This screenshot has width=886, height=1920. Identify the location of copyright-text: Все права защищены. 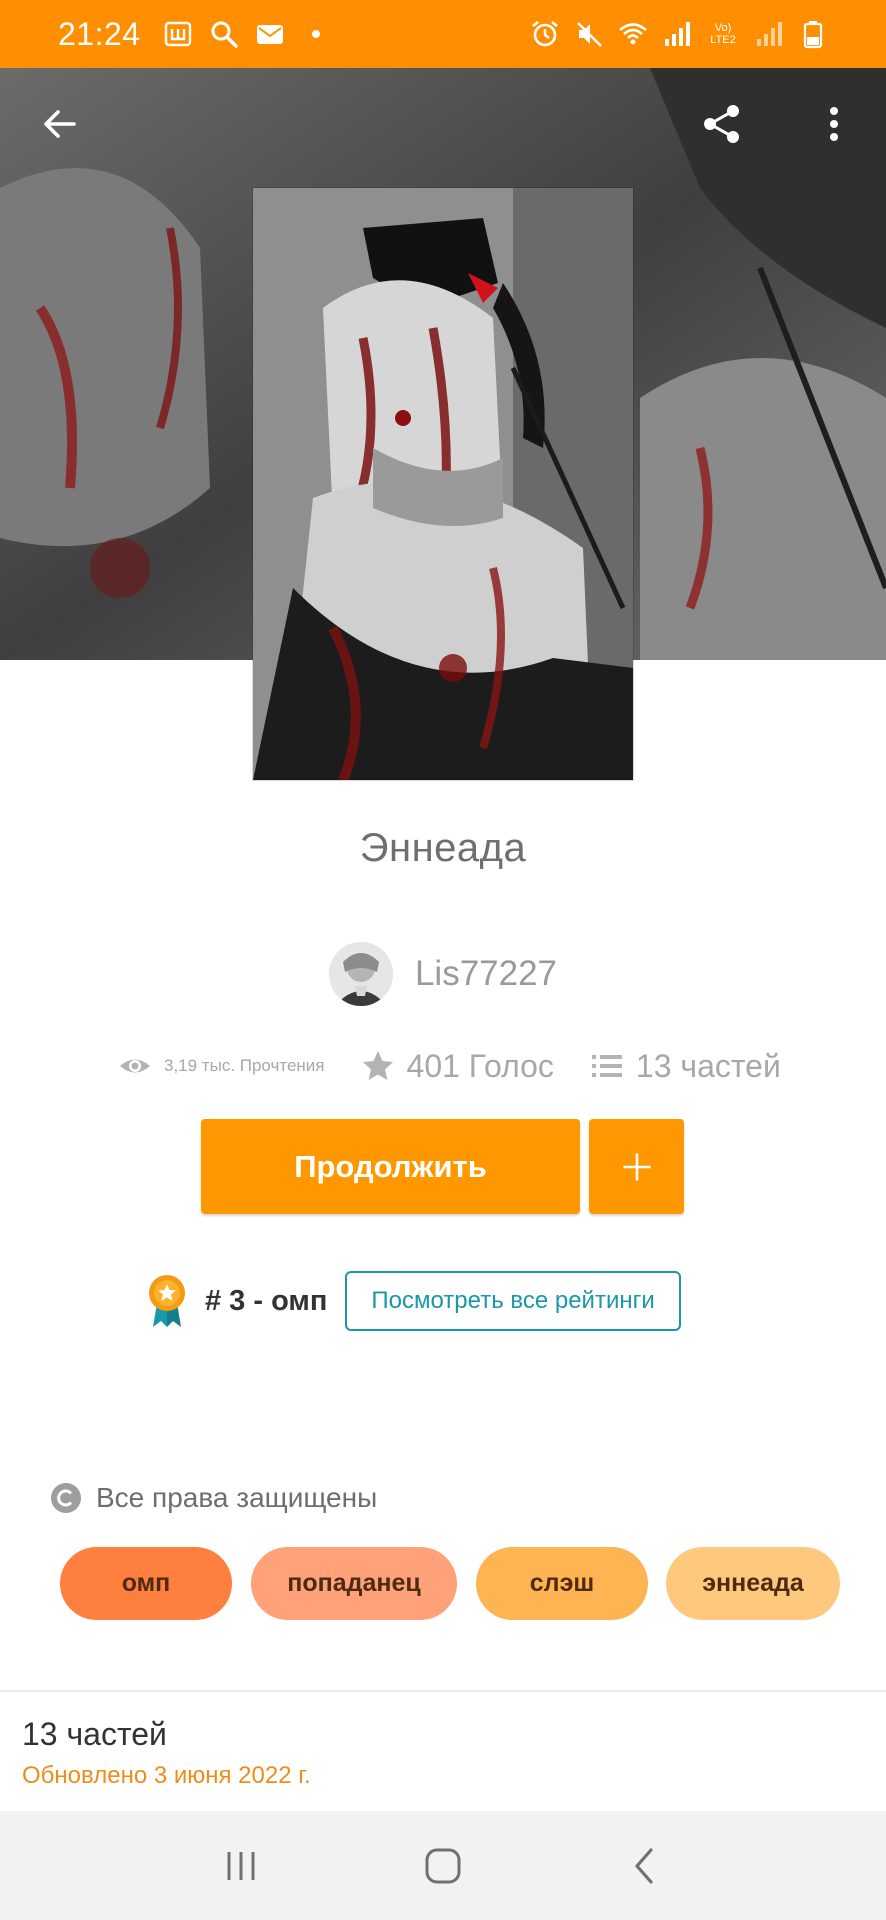
(237, 1497).